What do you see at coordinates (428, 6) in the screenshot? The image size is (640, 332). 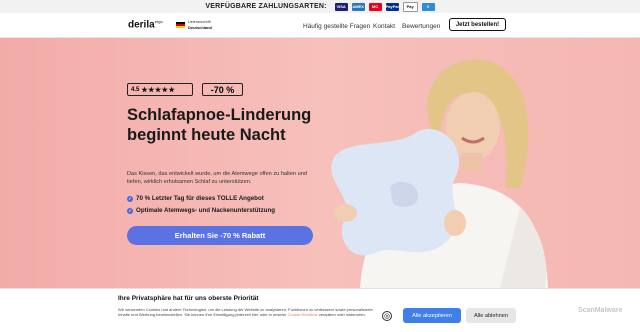 I see `venmo-icon: V` at bounding box center [428, 6].